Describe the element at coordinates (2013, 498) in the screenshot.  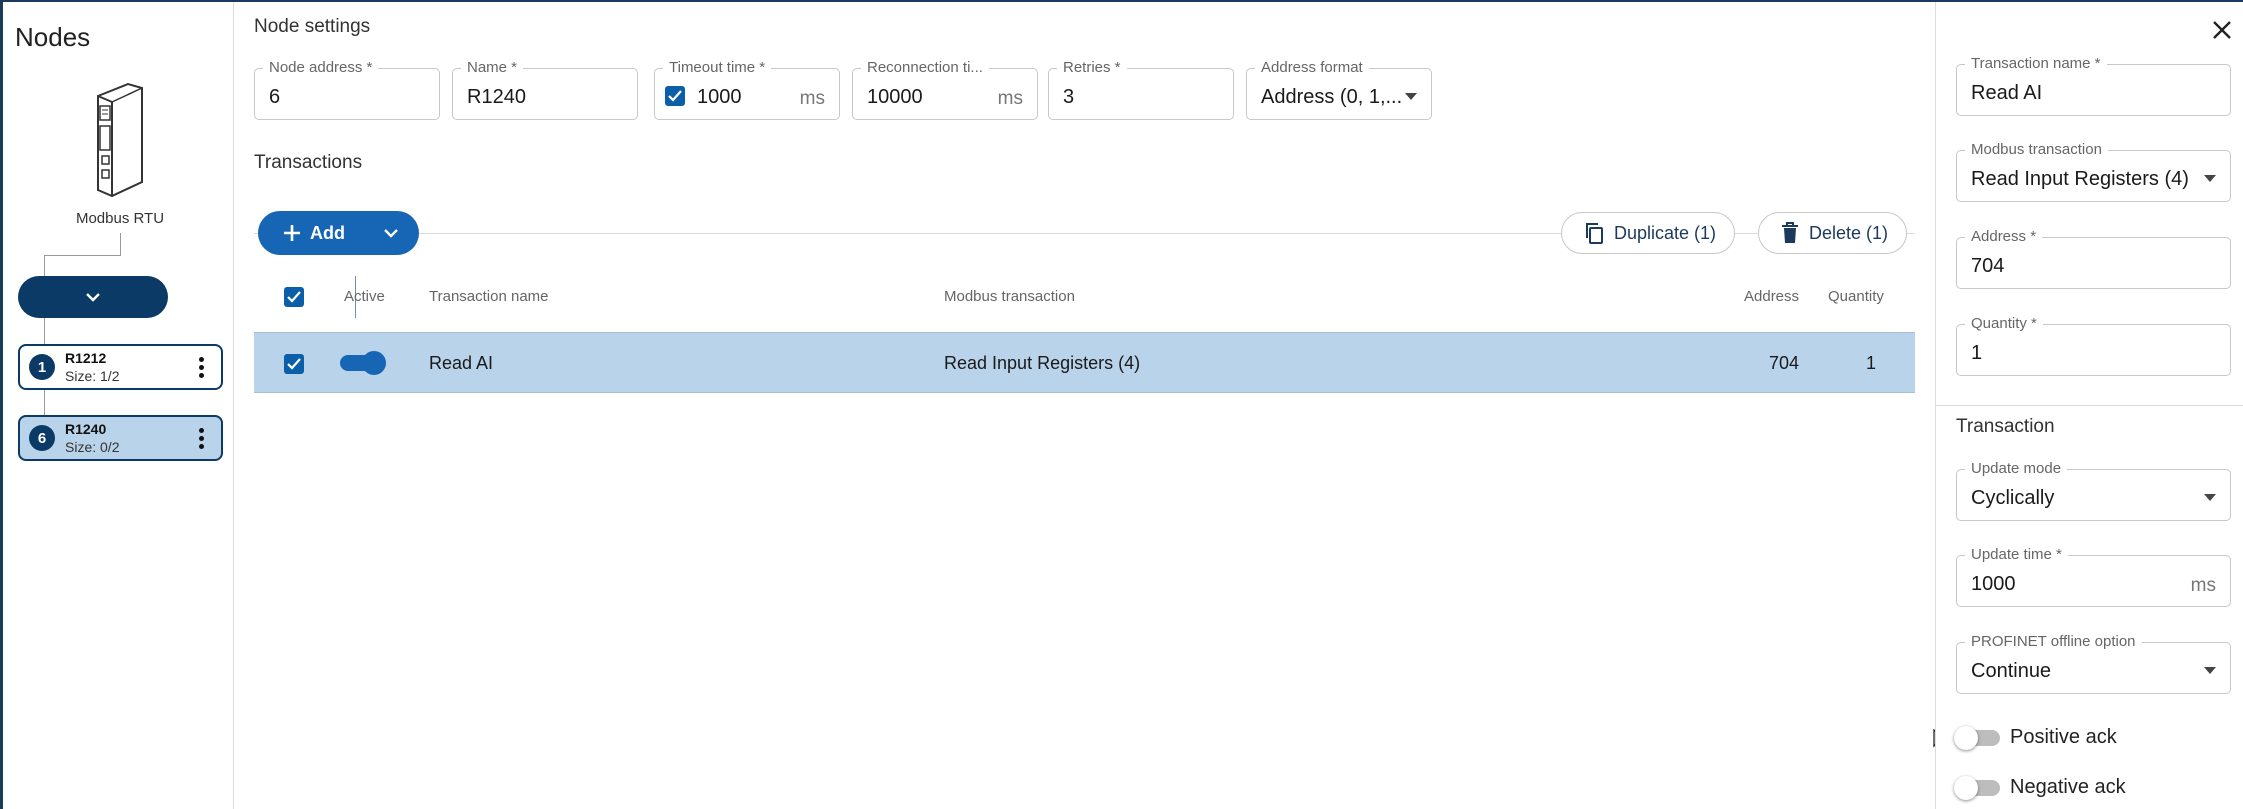
I see `field-value: Cyclically` at that location.